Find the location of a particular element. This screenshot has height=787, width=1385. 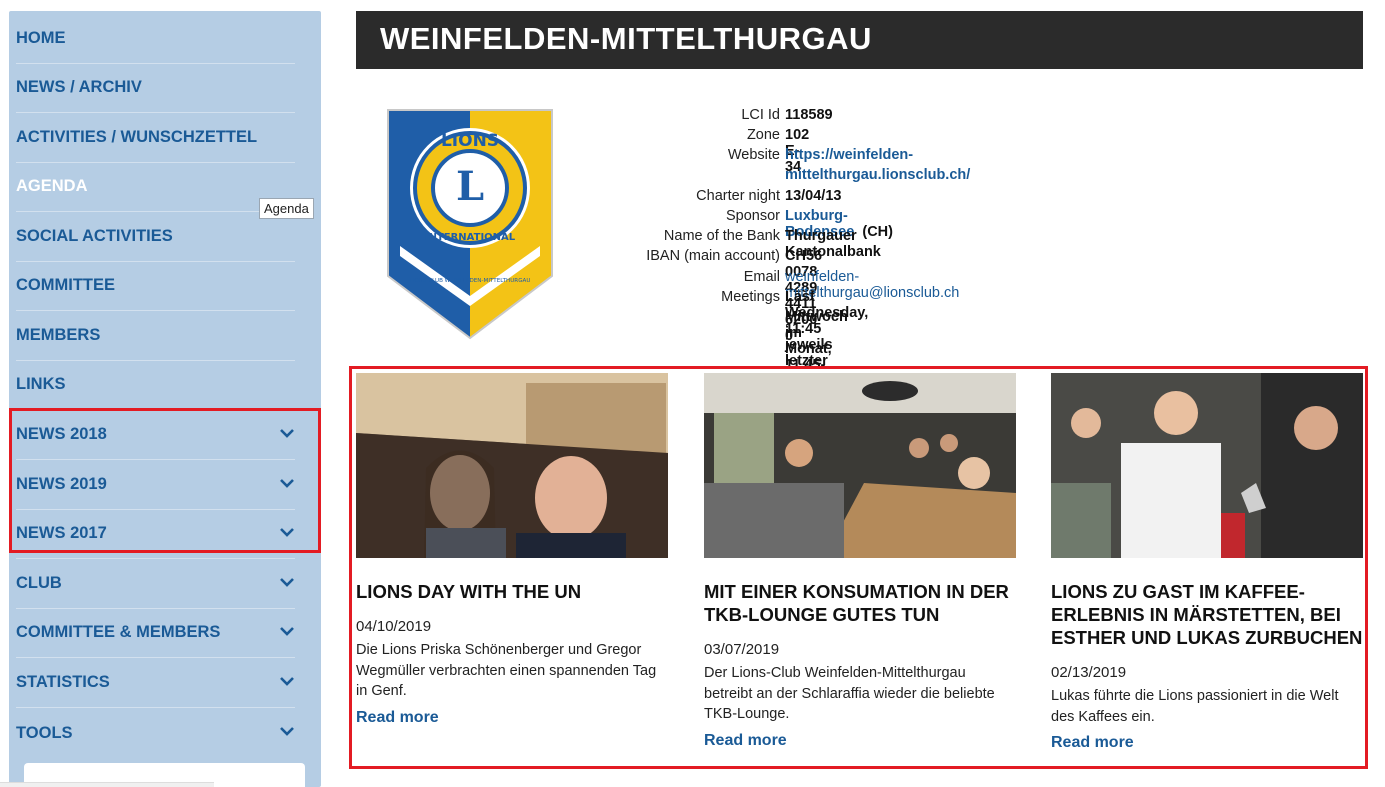

status-strip is located at coordinates (107, 784).